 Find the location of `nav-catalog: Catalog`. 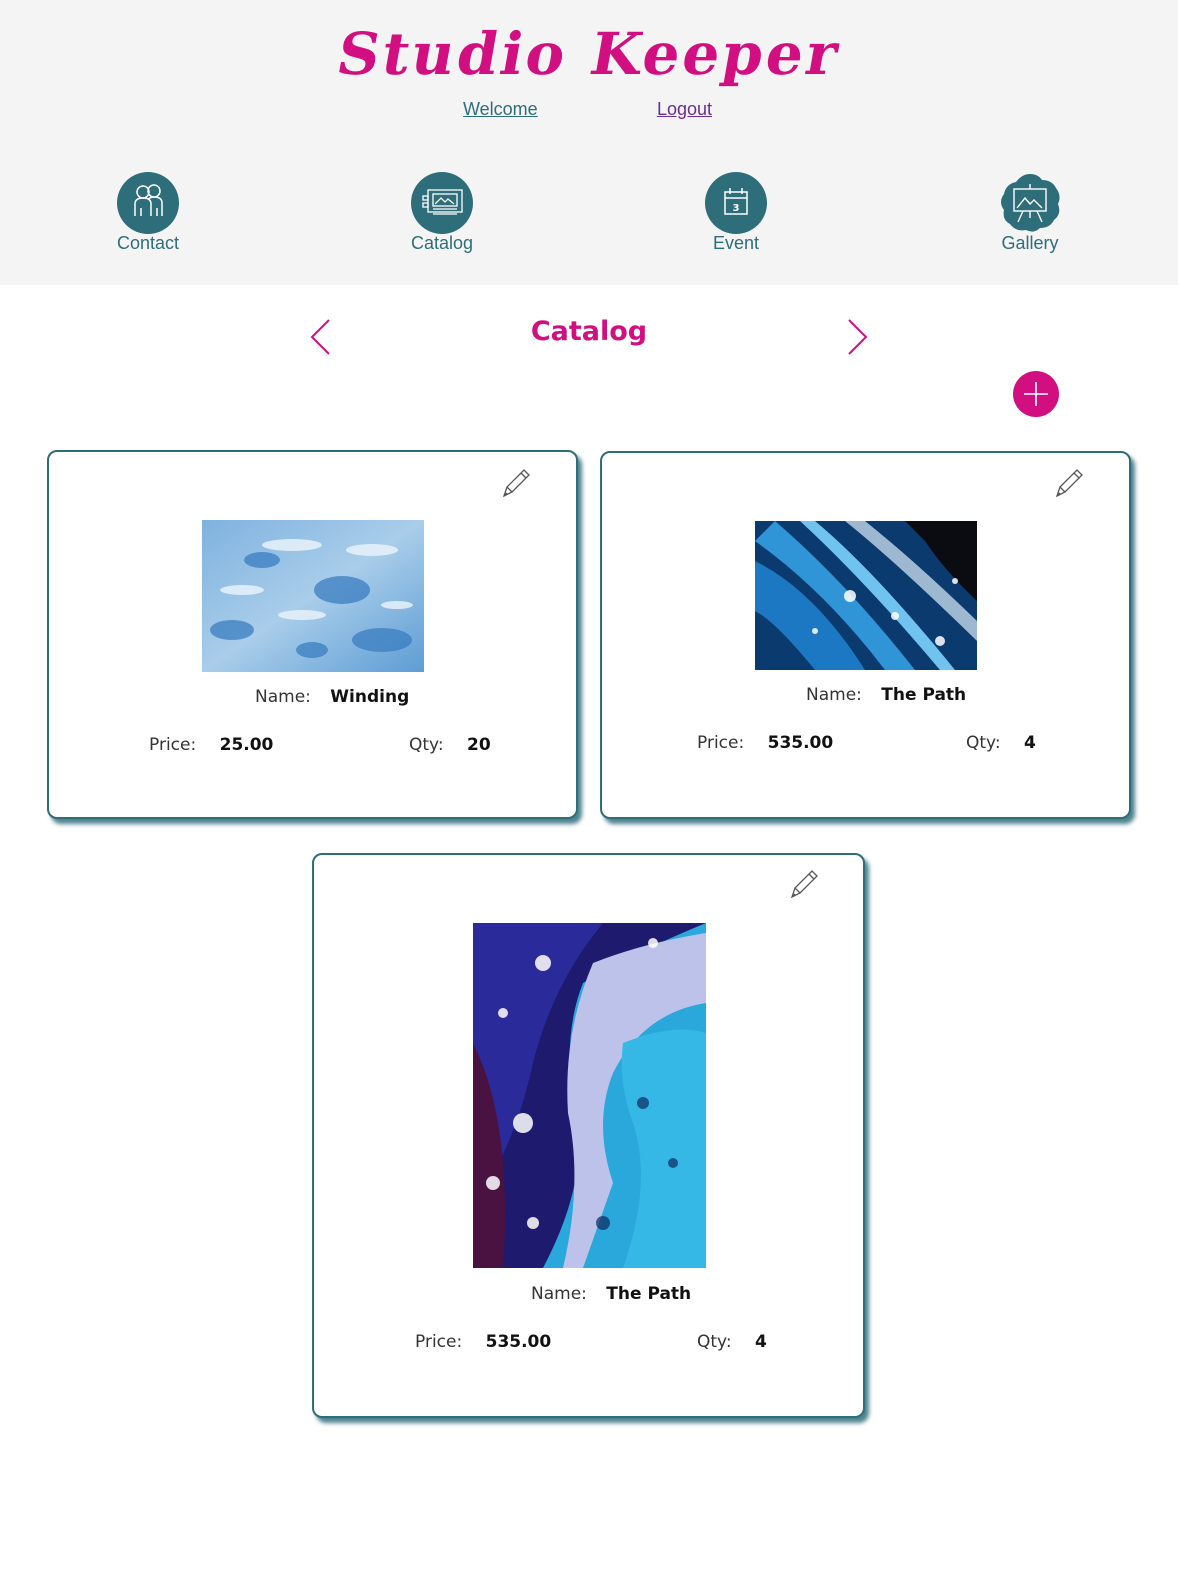

nav-catalog: Catalog is located at coordinates (442, 213).